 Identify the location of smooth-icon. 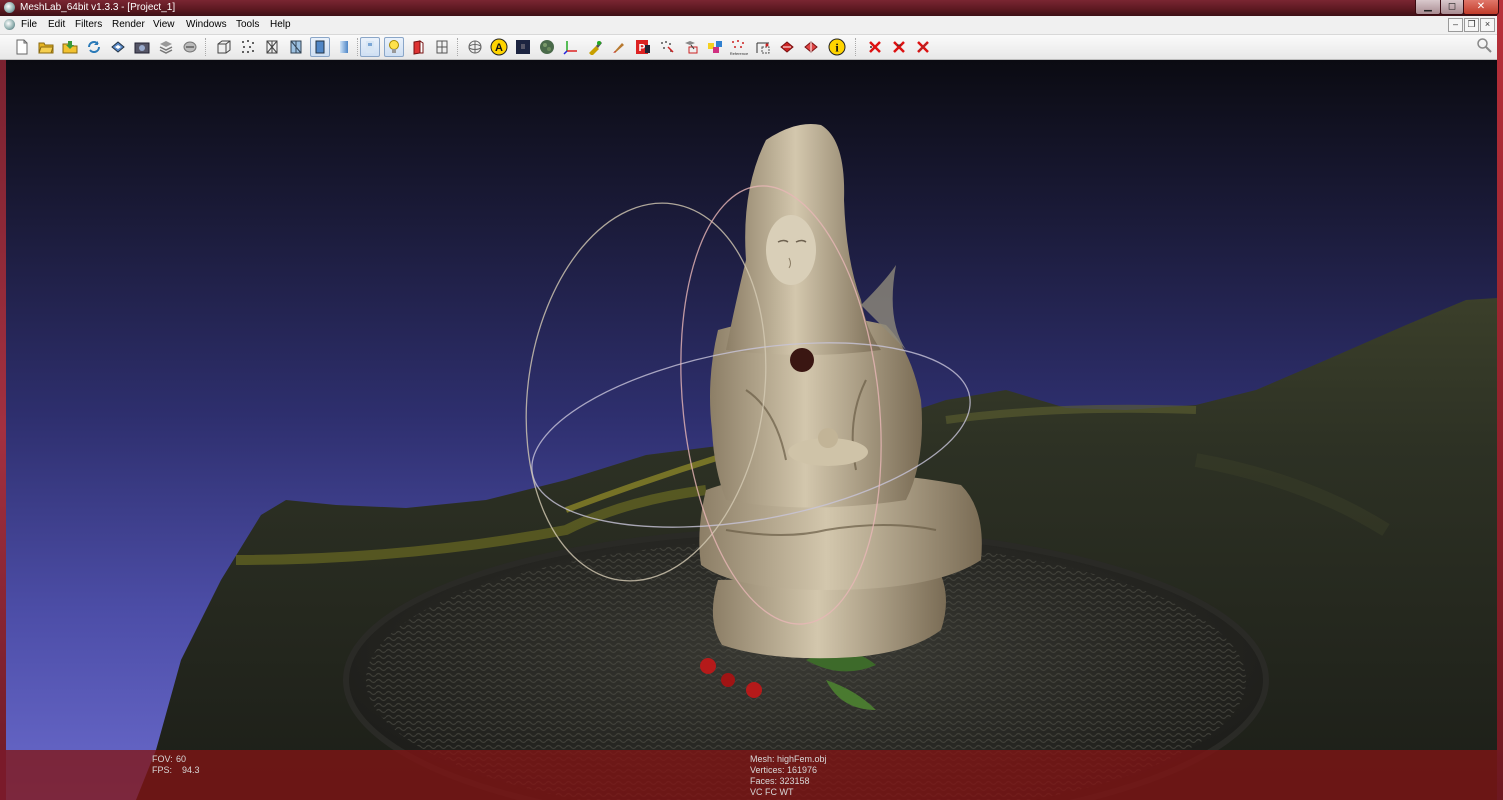
(344, 47).